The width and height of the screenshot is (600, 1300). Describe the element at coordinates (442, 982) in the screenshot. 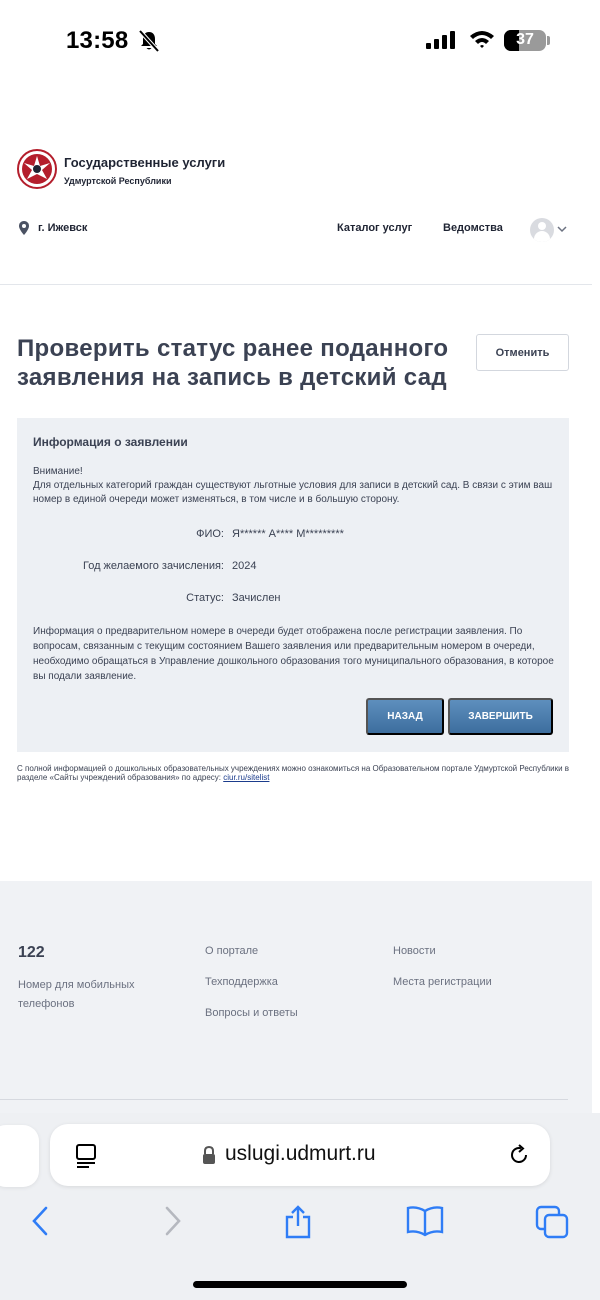

I see `footer-link-registration-places: Места регистрации` at that location.